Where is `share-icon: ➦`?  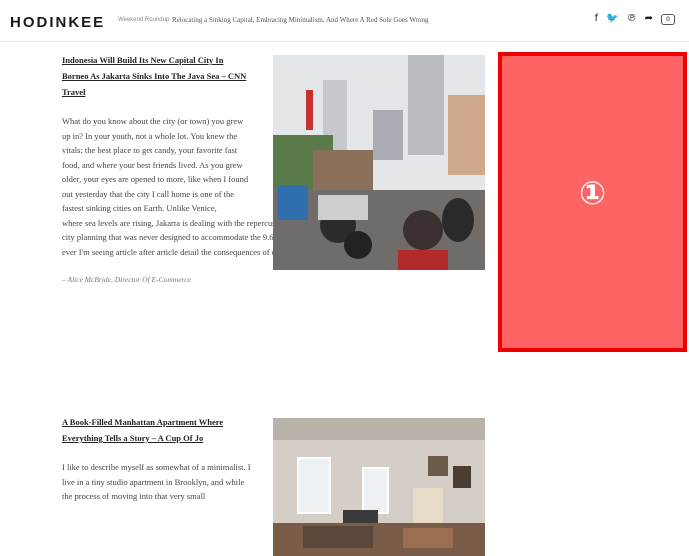
share-icon: ➦ is located at coordinates (649, 19).